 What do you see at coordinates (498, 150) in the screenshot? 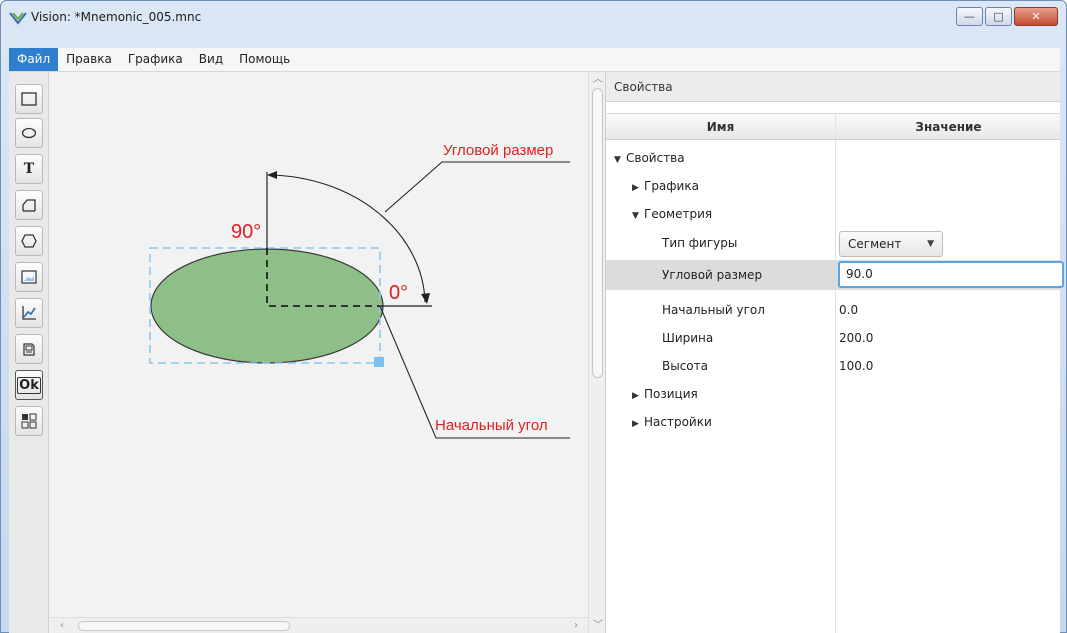
I see `callout-angular-size: Угловой размер` at bounding box center [498, 150].